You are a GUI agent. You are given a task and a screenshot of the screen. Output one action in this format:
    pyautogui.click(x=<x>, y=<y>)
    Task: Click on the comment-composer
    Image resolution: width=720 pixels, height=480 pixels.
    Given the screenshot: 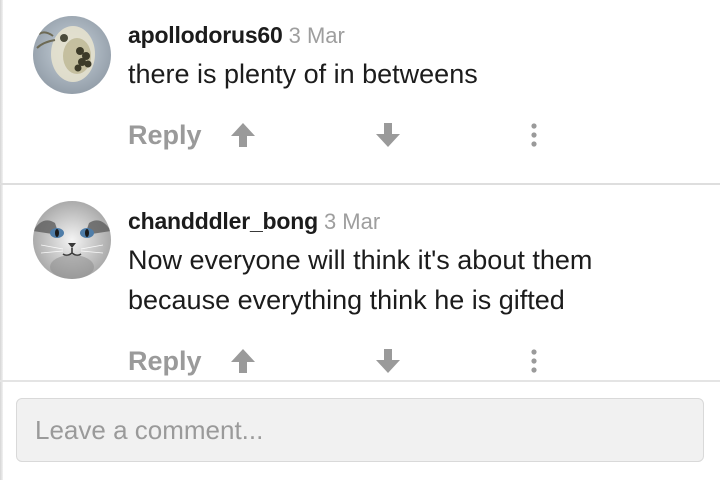 What is the action you would take?
    pyautogui.click(x=360, y=430)
    